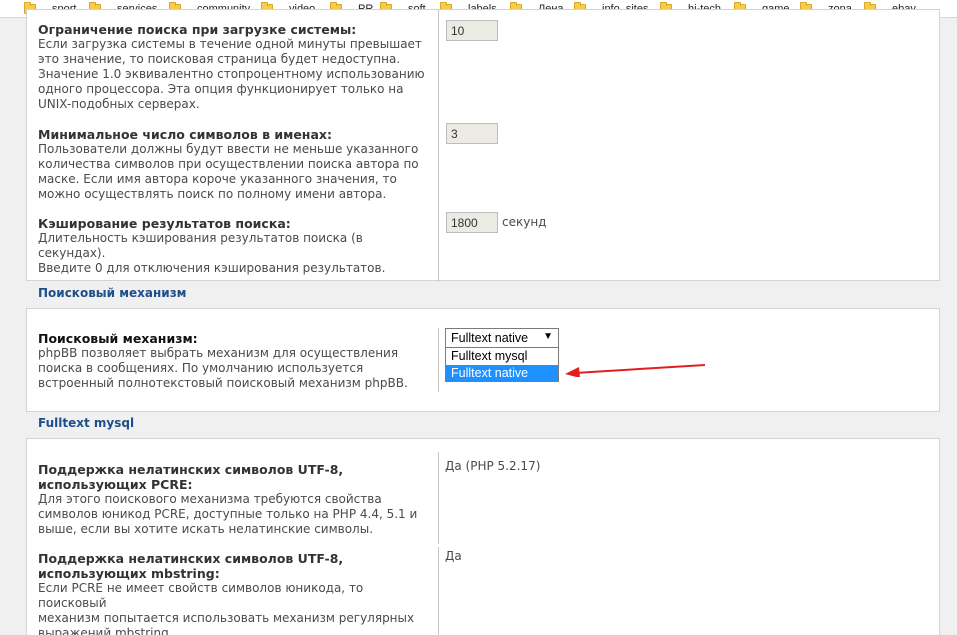 Image resolution: width=957 pixels, height=635 pixels. I want to click on pcre-support-value: Да (PHP 5.2.17), so click(493, 466).